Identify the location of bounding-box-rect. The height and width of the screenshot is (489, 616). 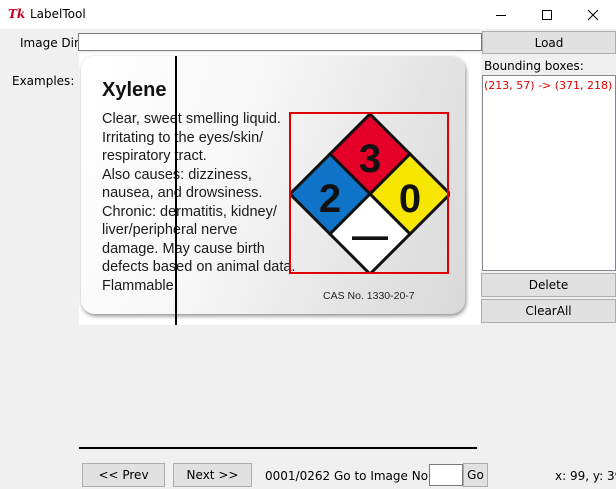
(369, 193).